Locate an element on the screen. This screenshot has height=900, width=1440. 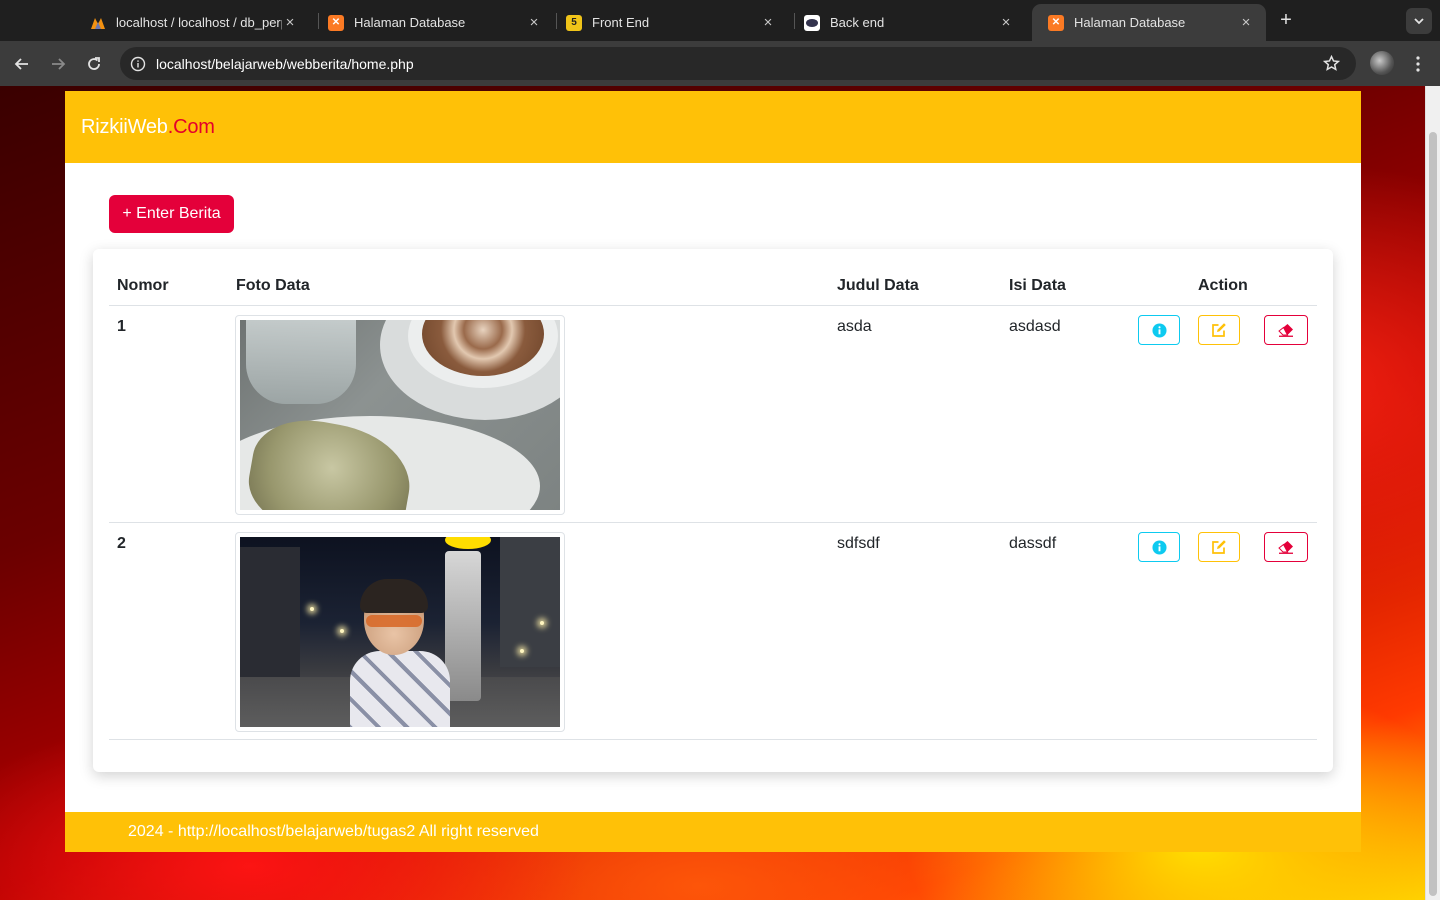
tab-halaman-database-active: ✕ Halaman Database × is located at coordinates (1149, 22).